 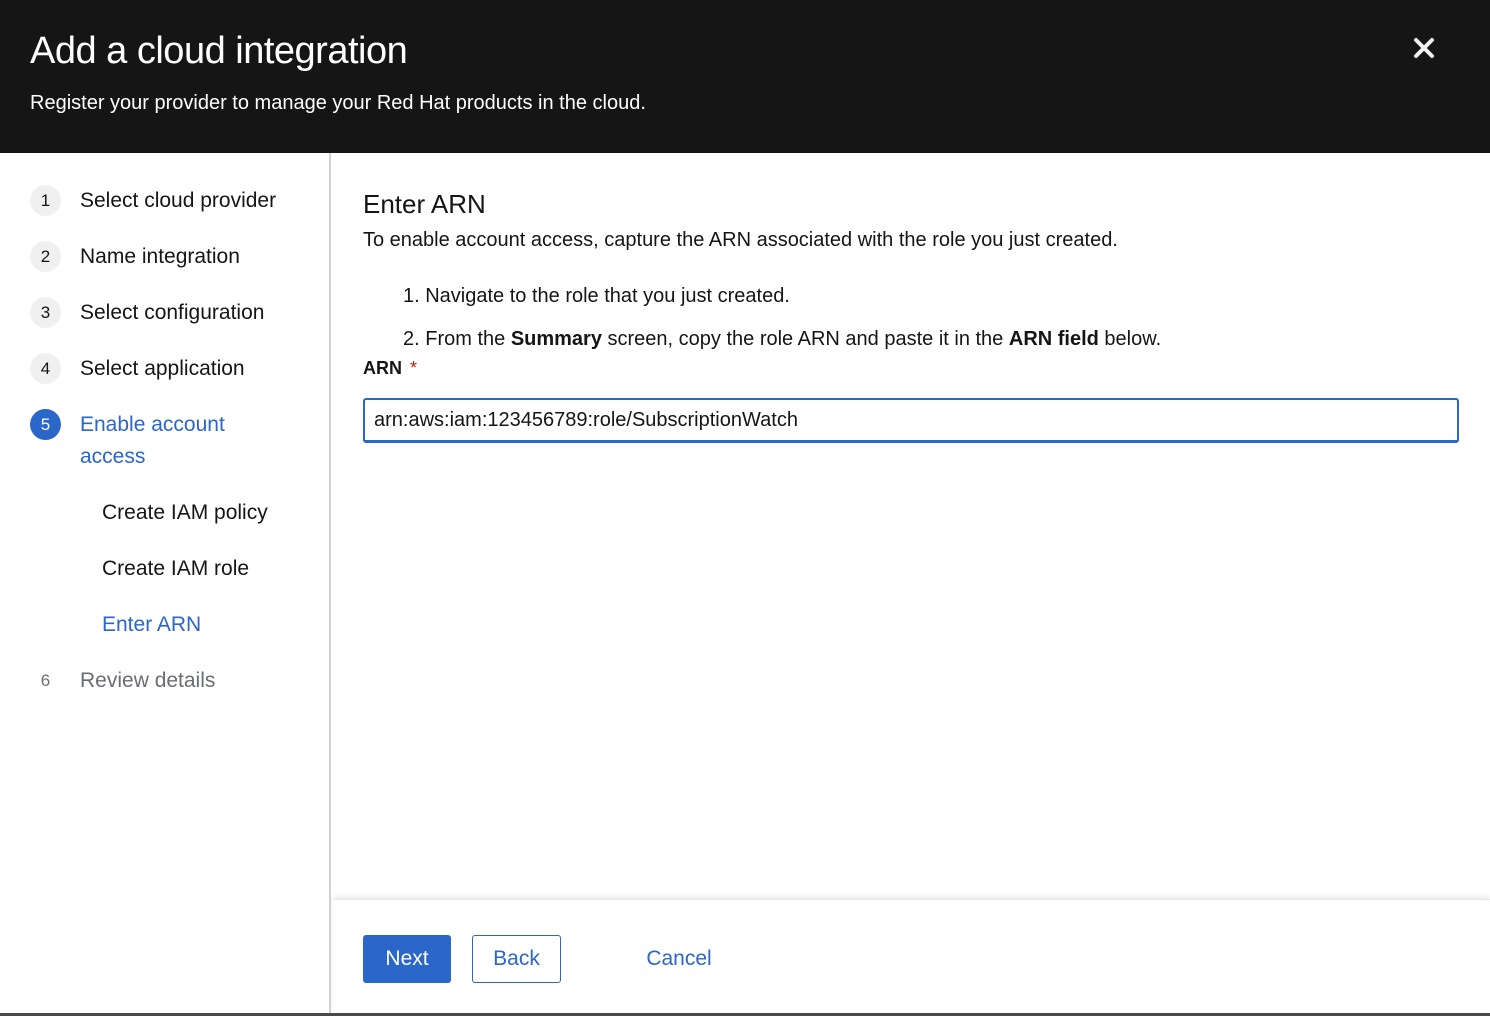 What do you see at coordinates (185, 513) in the screenshot?
I see `nav-substep-create-iam-policy: Create IAM policy` at bounding box center [185, 513].